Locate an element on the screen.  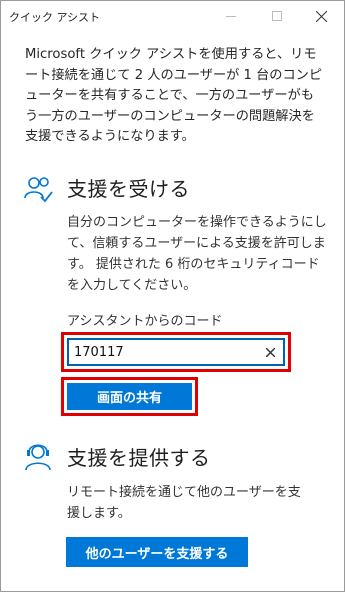
close-button is located at coordinates (321, 16).